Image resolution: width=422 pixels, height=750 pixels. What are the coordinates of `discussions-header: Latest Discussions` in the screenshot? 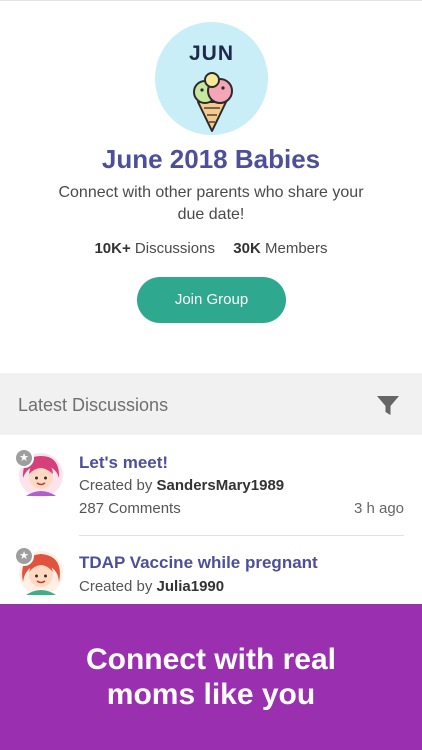 It's located at (211, 404).